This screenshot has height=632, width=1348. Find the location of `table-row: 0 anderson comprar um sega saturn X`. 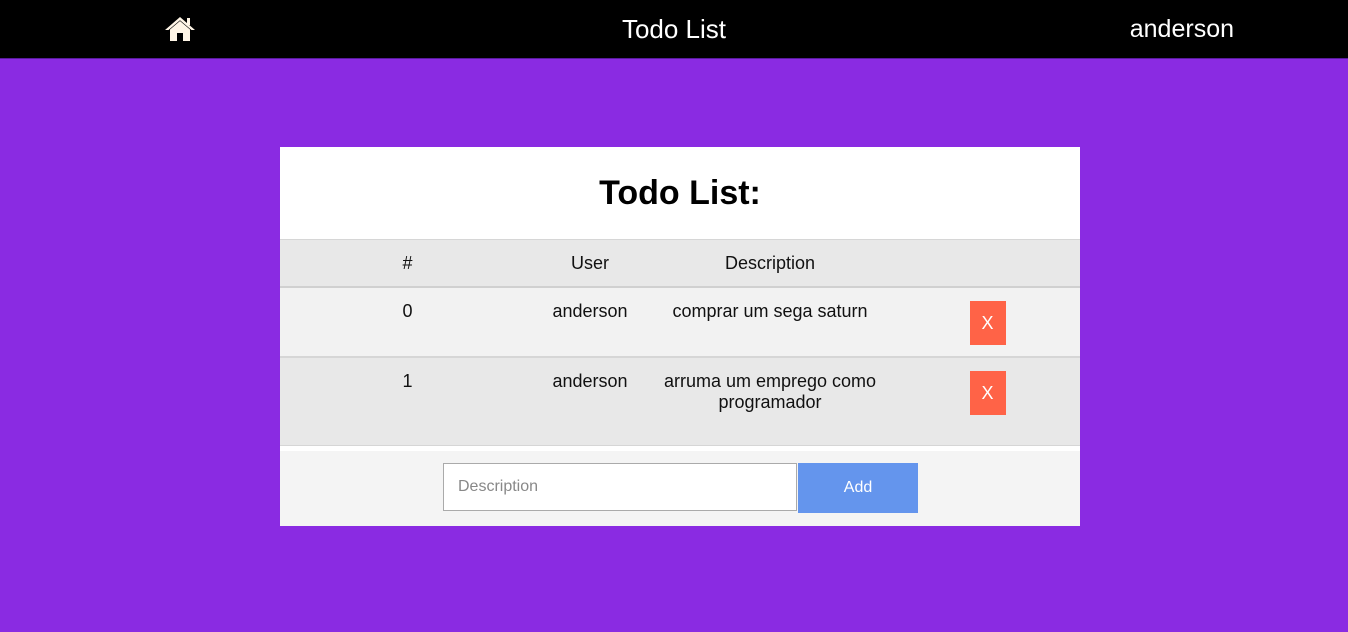

table-row: 0 anderson comprar um sega saturn X is located at coordinates (680, 322).